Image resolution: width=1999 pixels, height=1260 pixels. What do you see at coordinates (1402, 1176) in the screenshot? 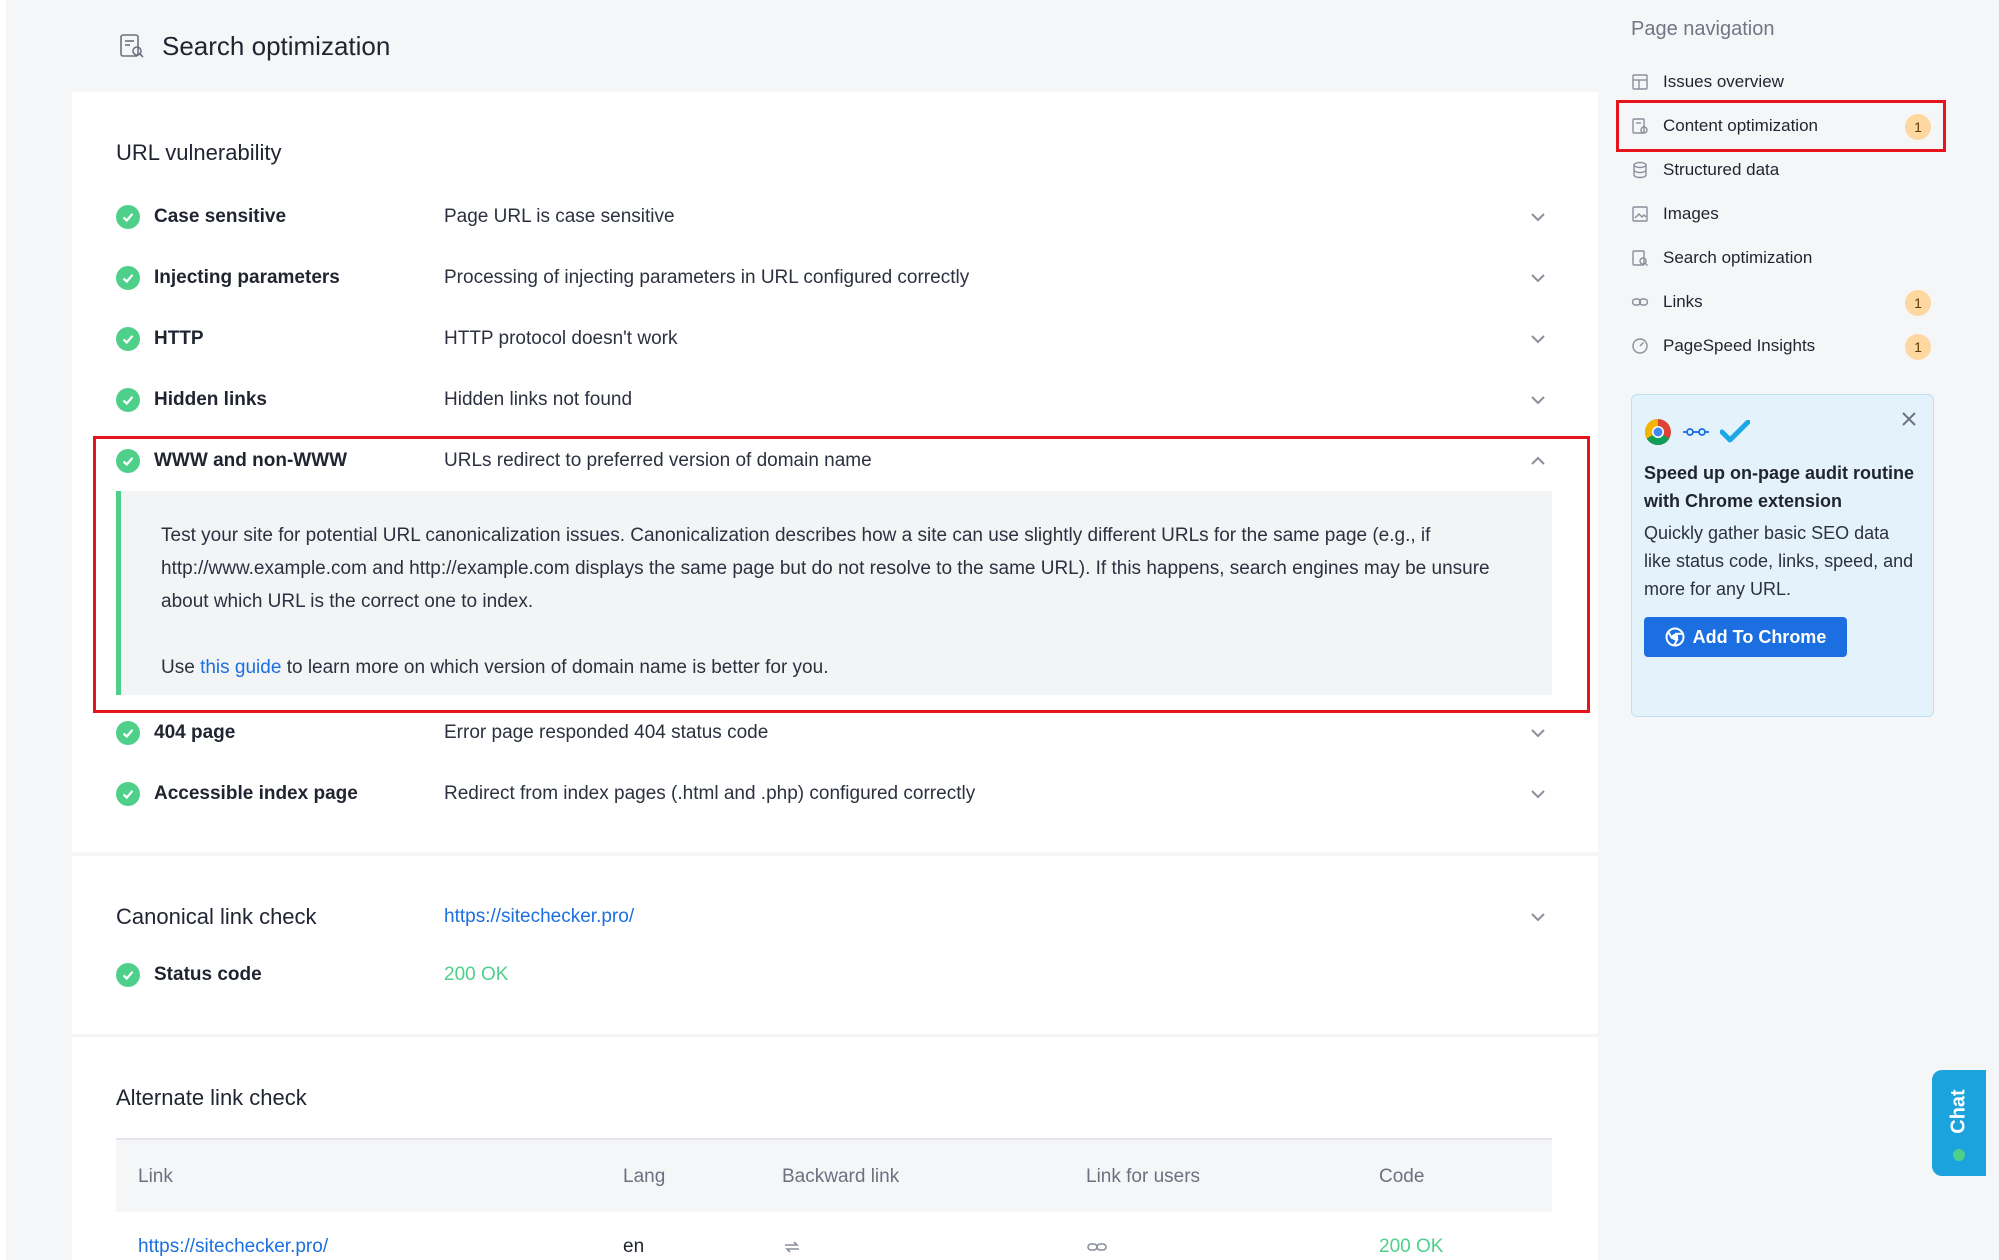
I see `col-code: Code` at bounding box center [1402, 1176].